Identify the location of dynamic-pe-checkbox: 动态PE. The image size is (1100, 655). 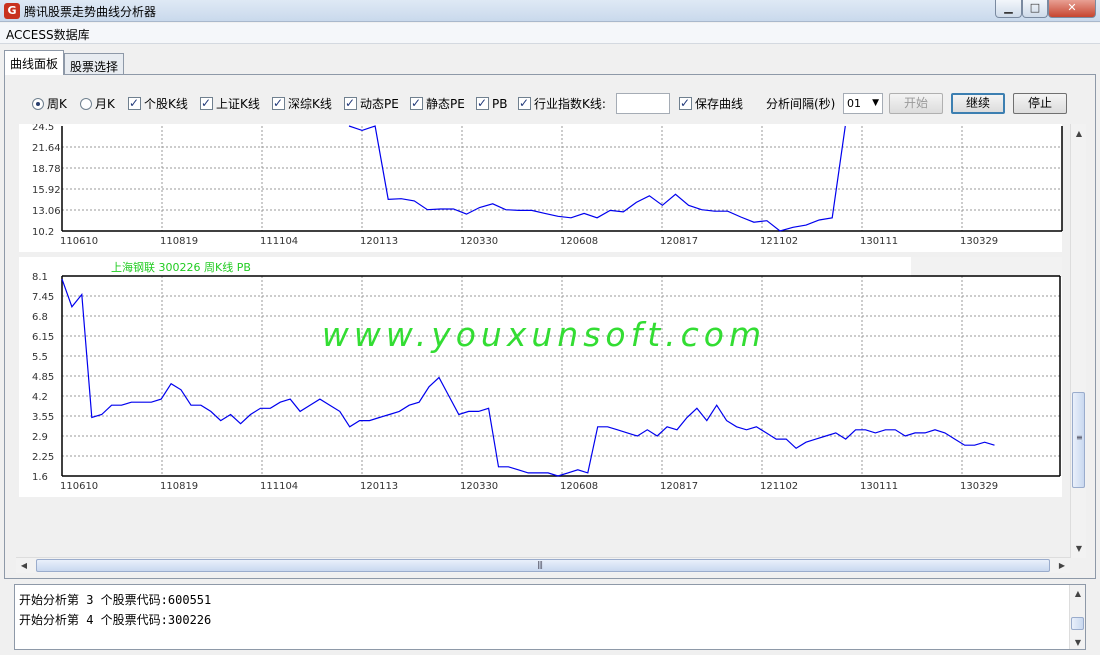
(371, 103).